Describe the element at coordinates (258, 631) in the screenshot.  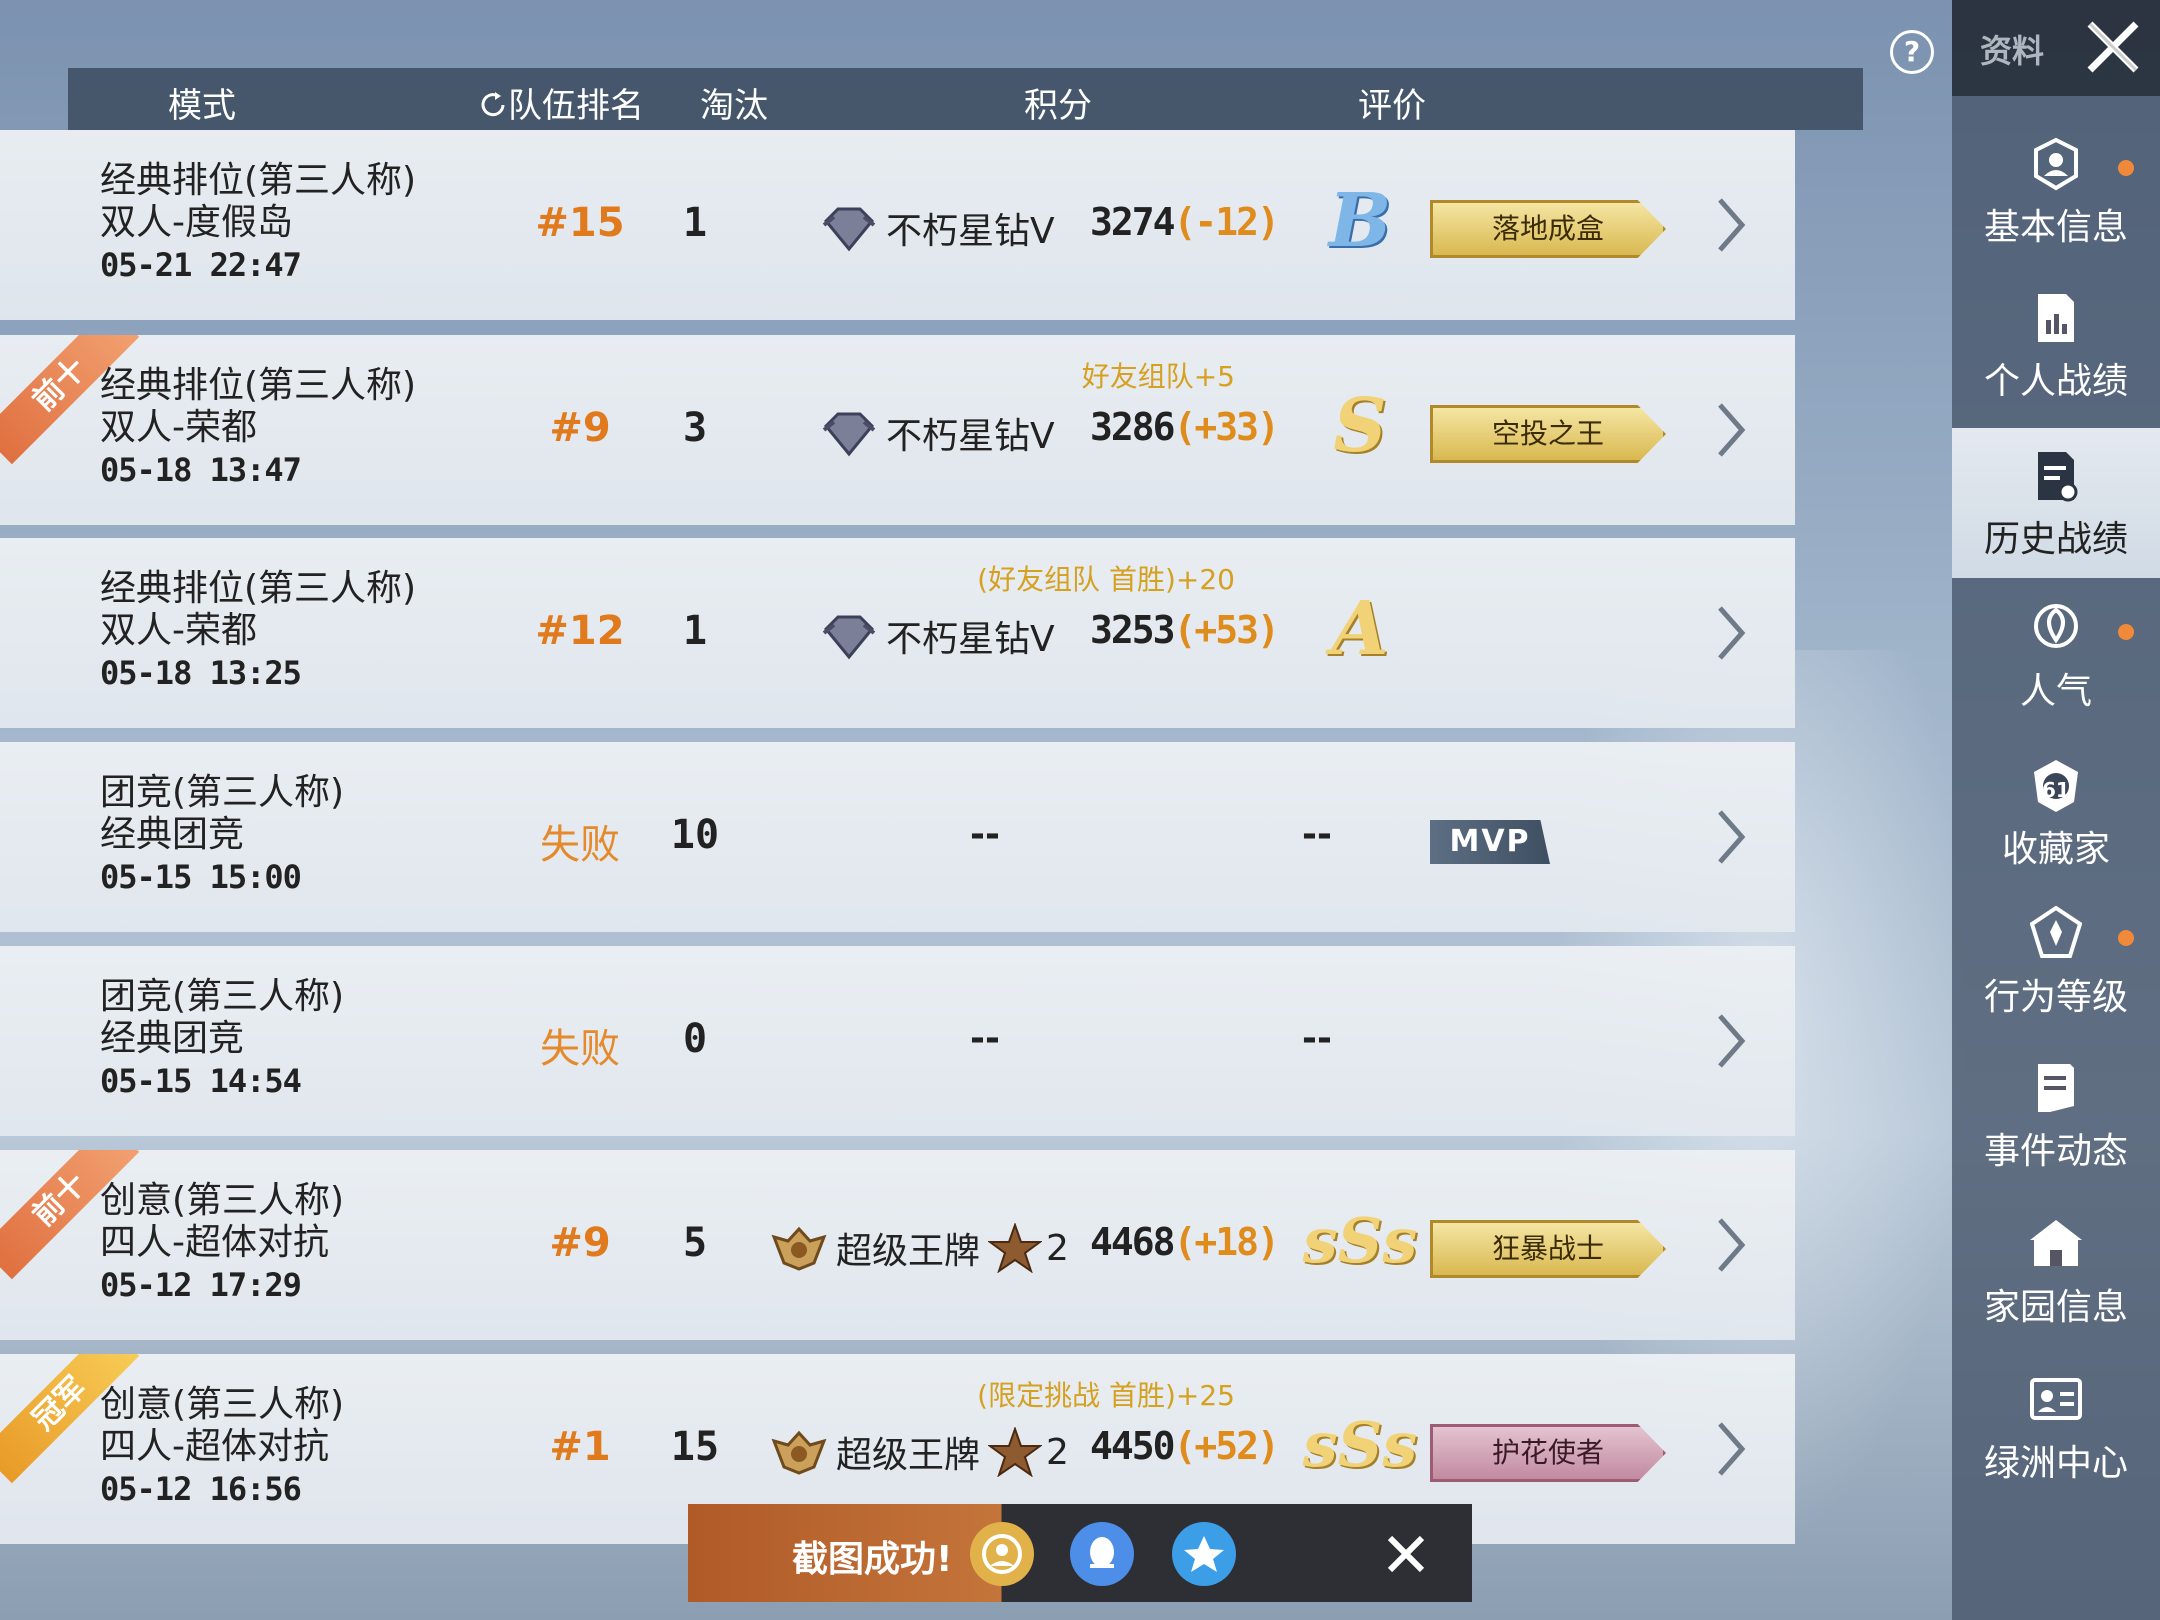
I see `mode-info: 经典排位(第三人称) 双人-荣都 05-18 13:25` at that location.